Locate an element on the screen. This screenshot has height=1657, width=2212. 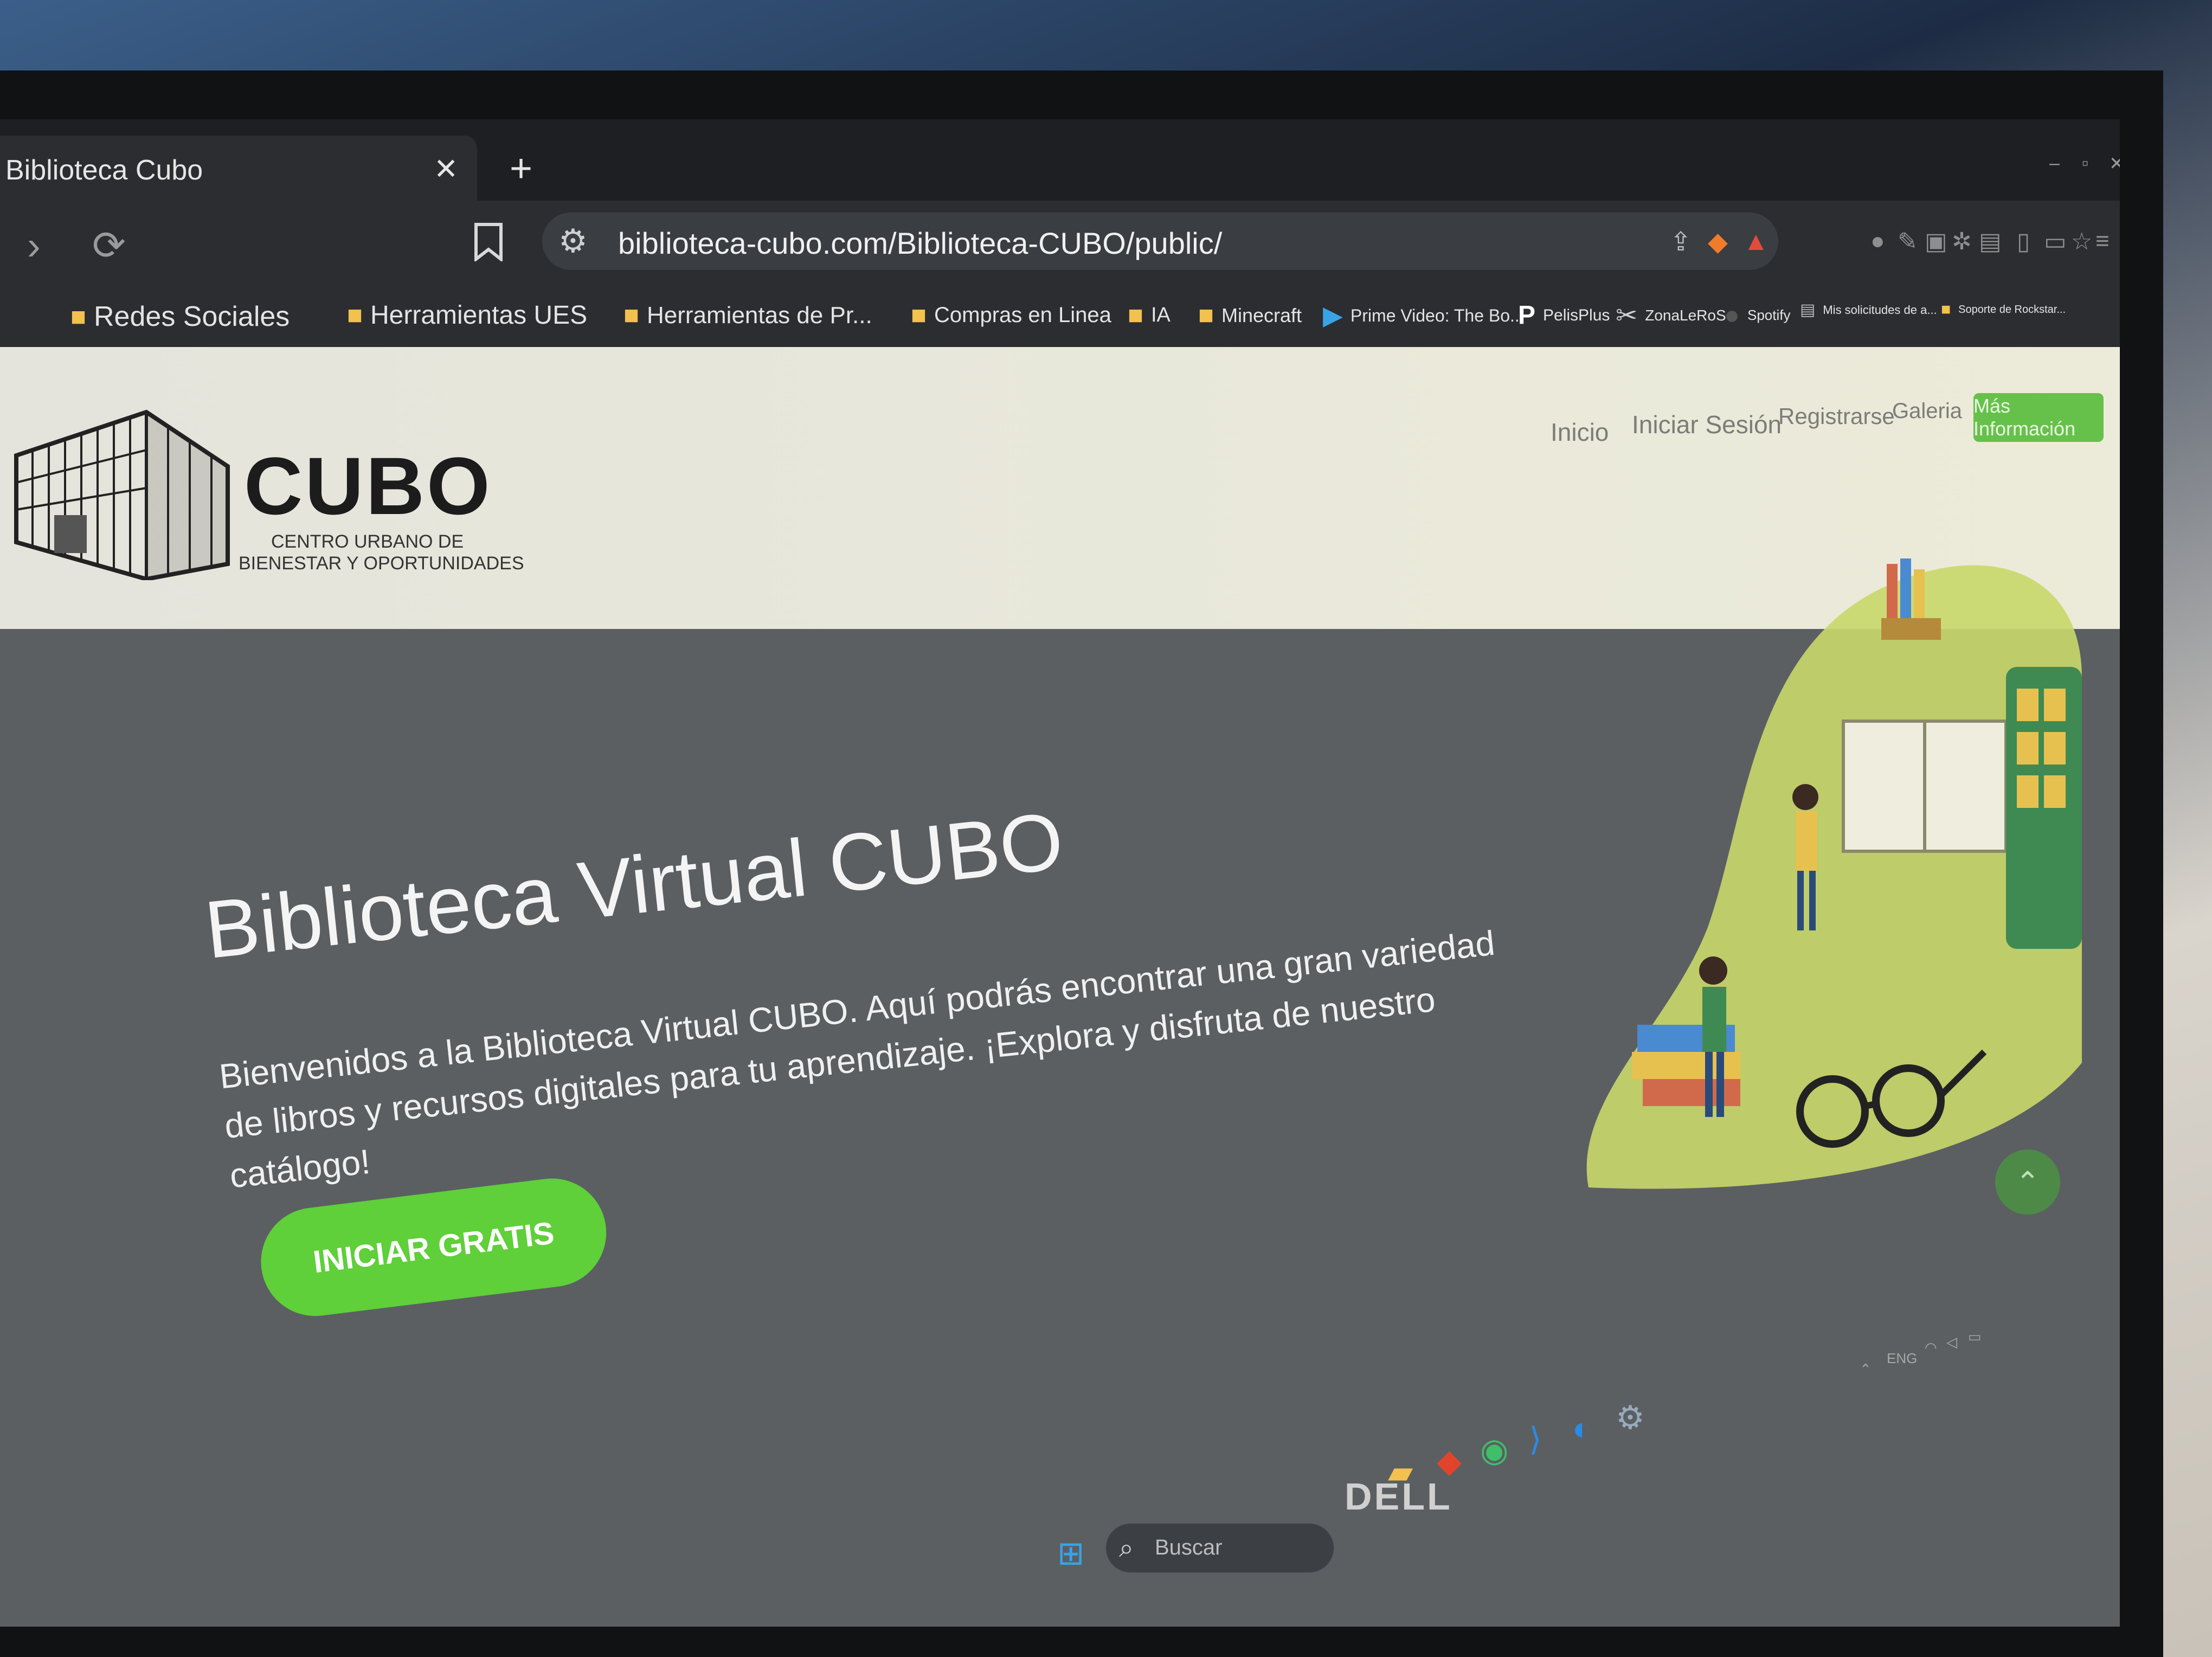
site-settings-icon: ⚙ is located at coordinates (573, 241).